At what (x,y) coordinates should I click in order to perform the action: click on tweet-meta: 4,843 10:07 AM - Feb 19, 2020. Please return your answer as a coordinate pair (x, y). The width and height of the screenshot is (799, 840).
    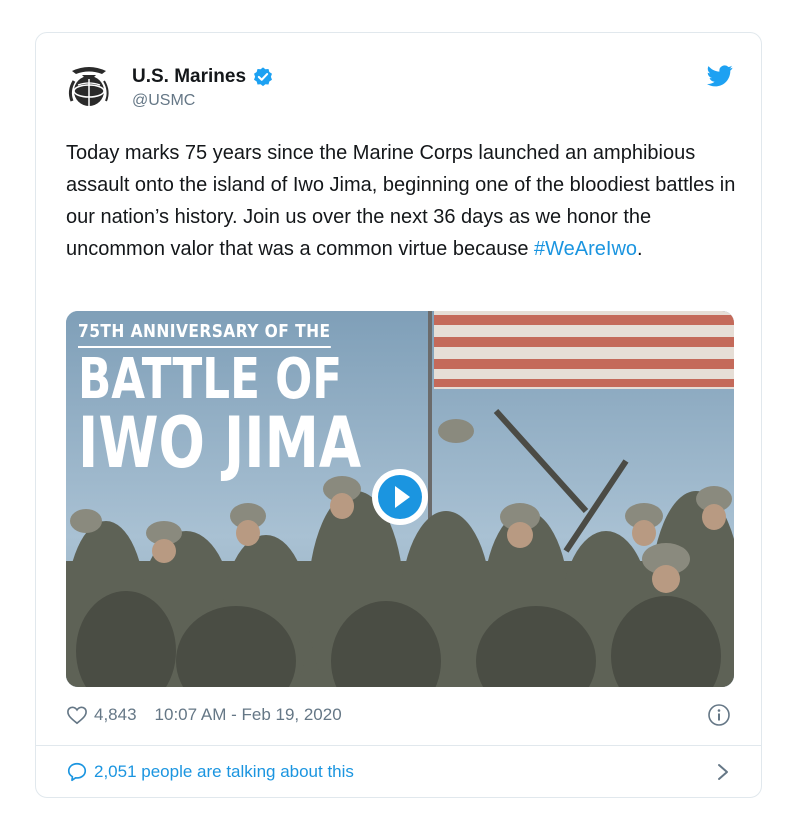
    Looking at the image, I should click on (398, 715).